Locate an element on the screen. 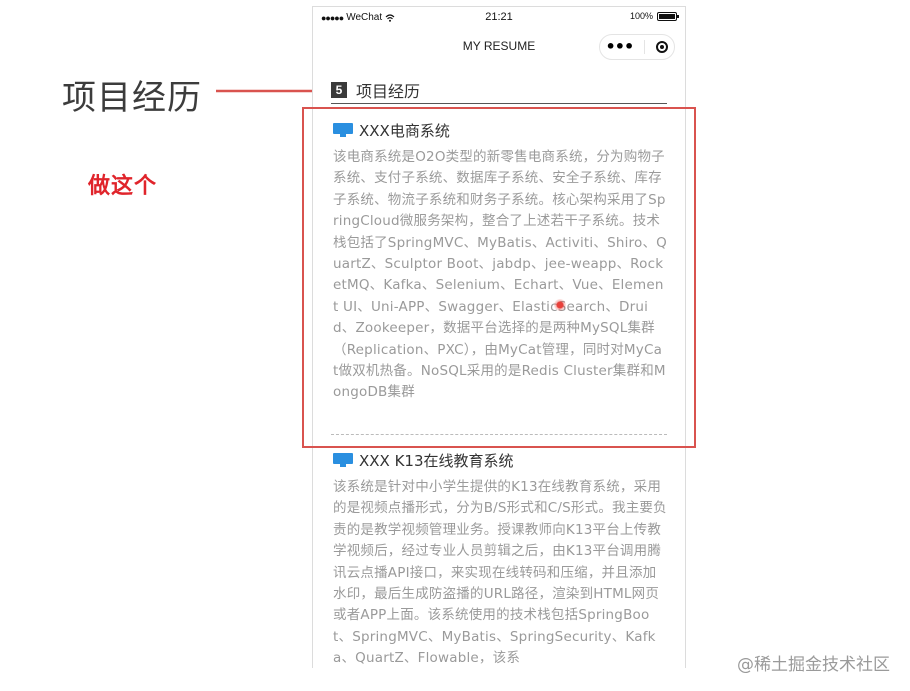 This screenshot has height=691, width=910. section-title: 项目经历 is located at coordinates (388, 91).